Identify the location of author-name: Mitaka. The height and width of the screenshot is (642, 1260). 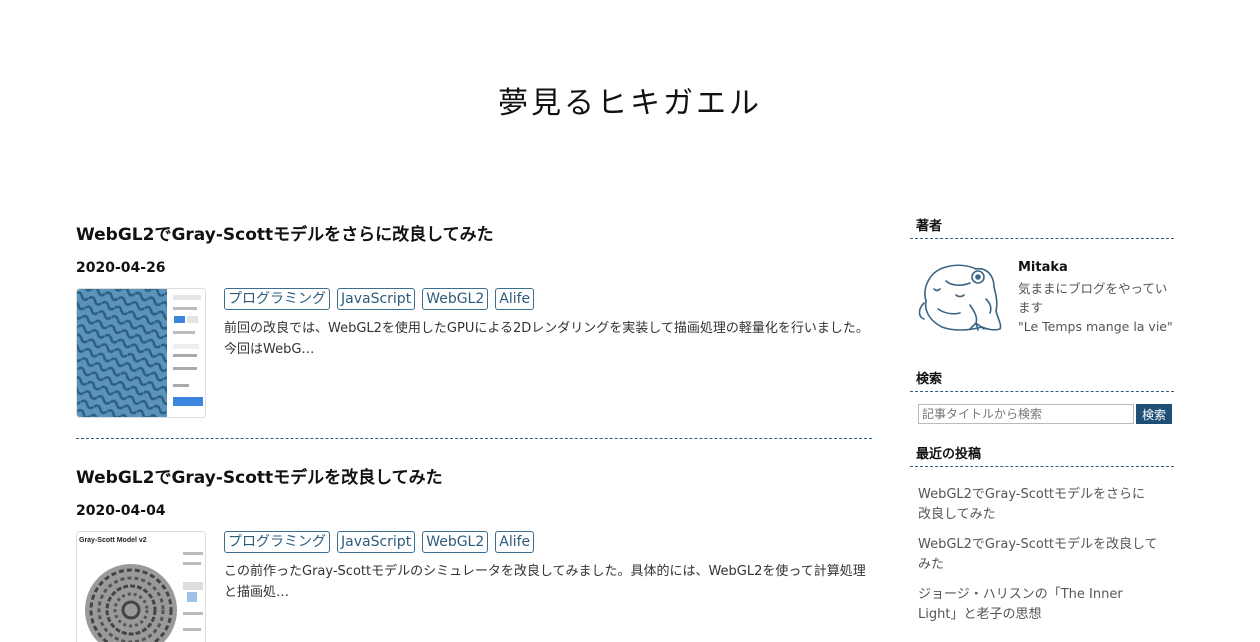
(1043, 267).